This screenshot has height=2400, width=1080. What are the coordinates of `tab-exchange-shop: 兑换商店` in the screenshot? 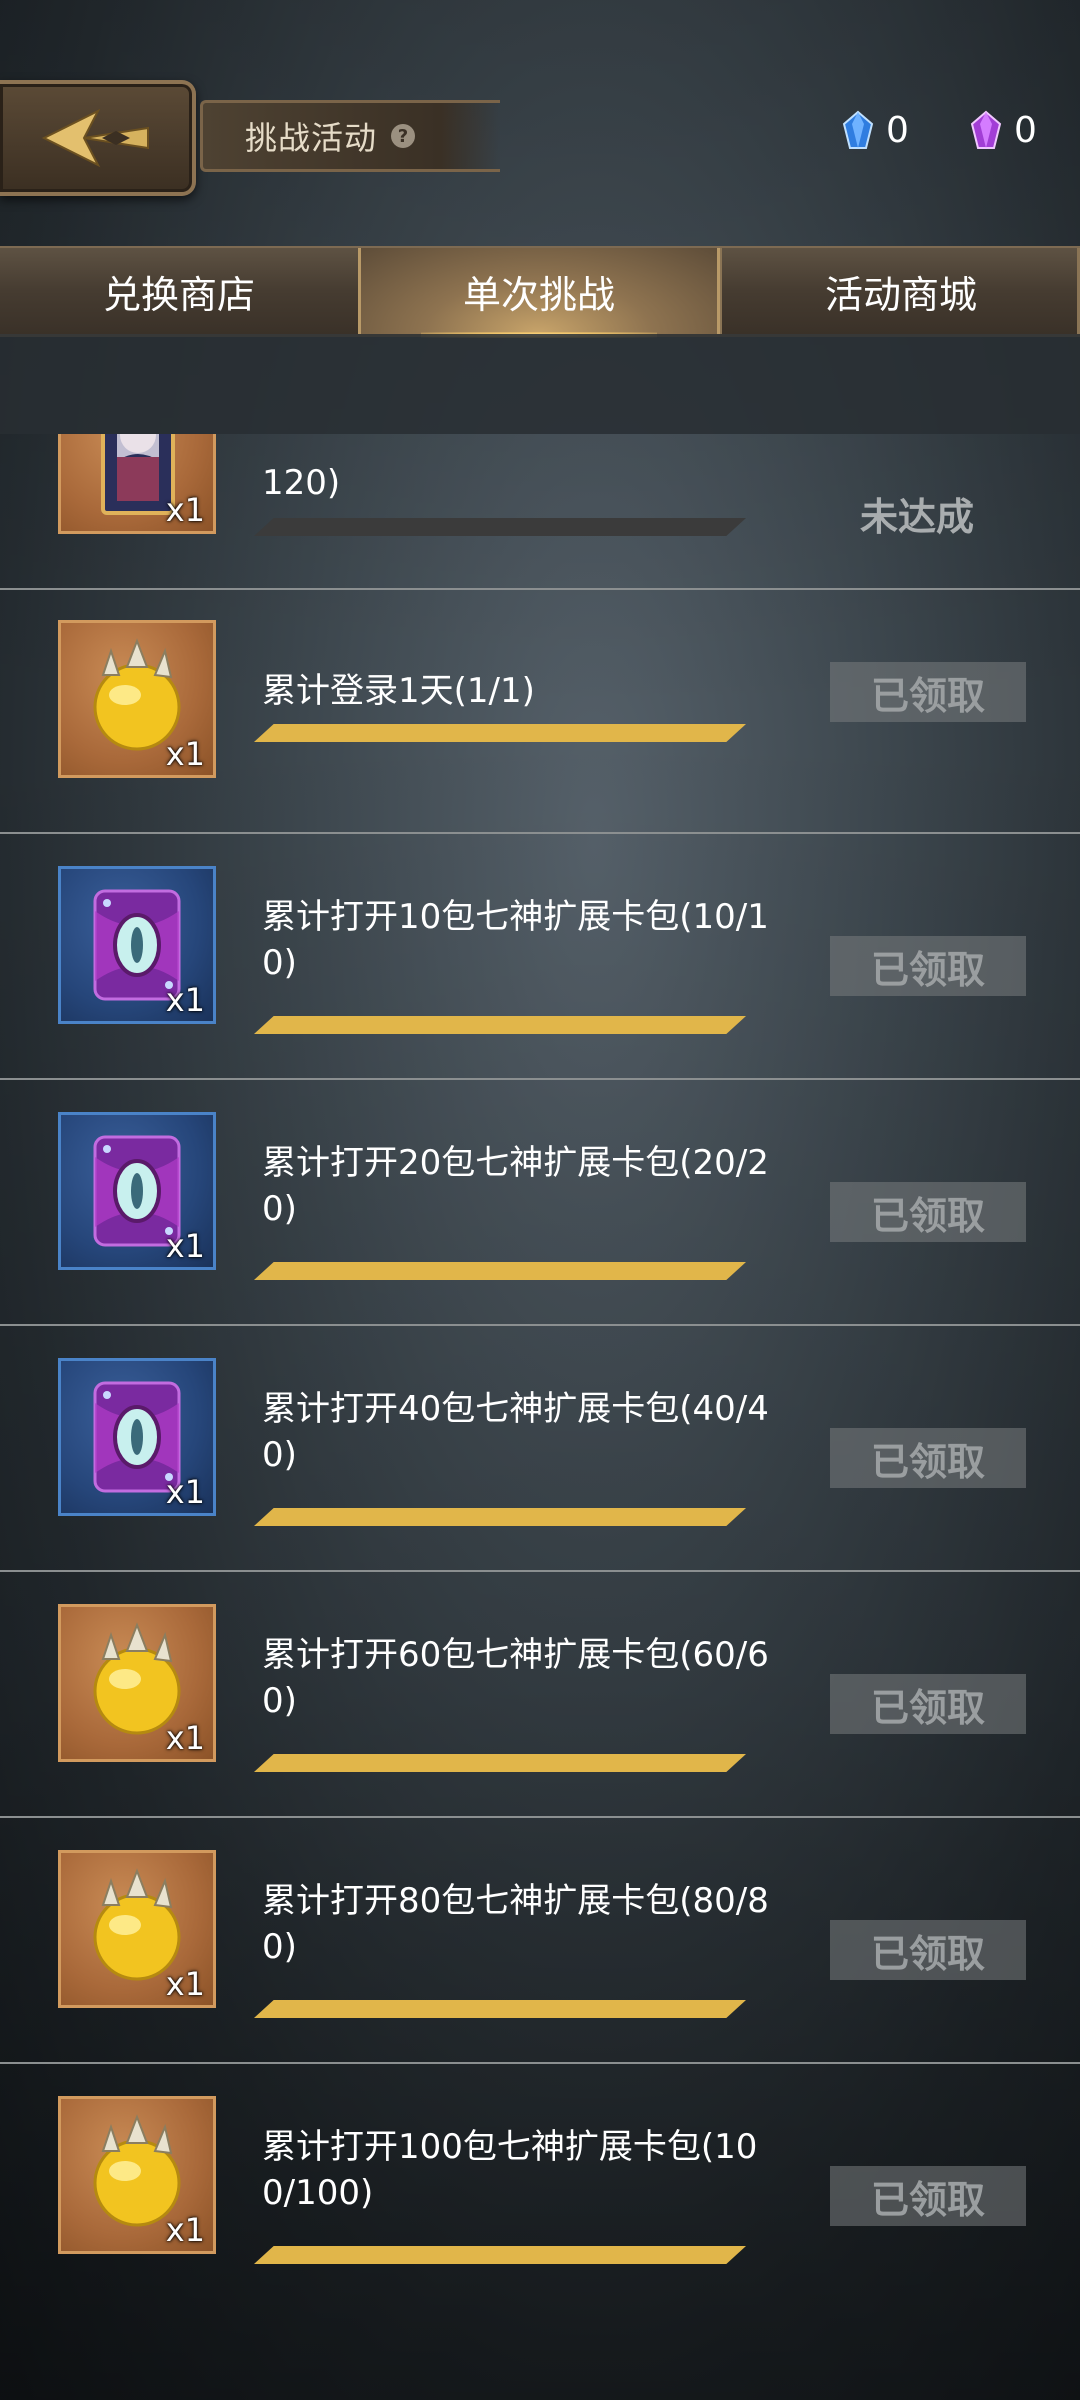 It's located at (179, 291).